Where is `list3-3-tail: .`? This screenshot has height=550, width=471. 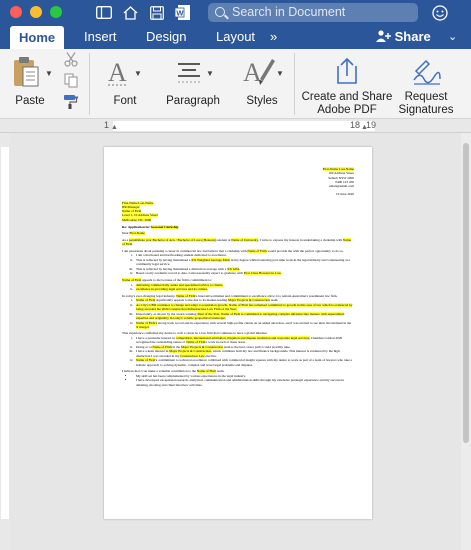 list3-3-tail: . is located at coordinates (149, 326).